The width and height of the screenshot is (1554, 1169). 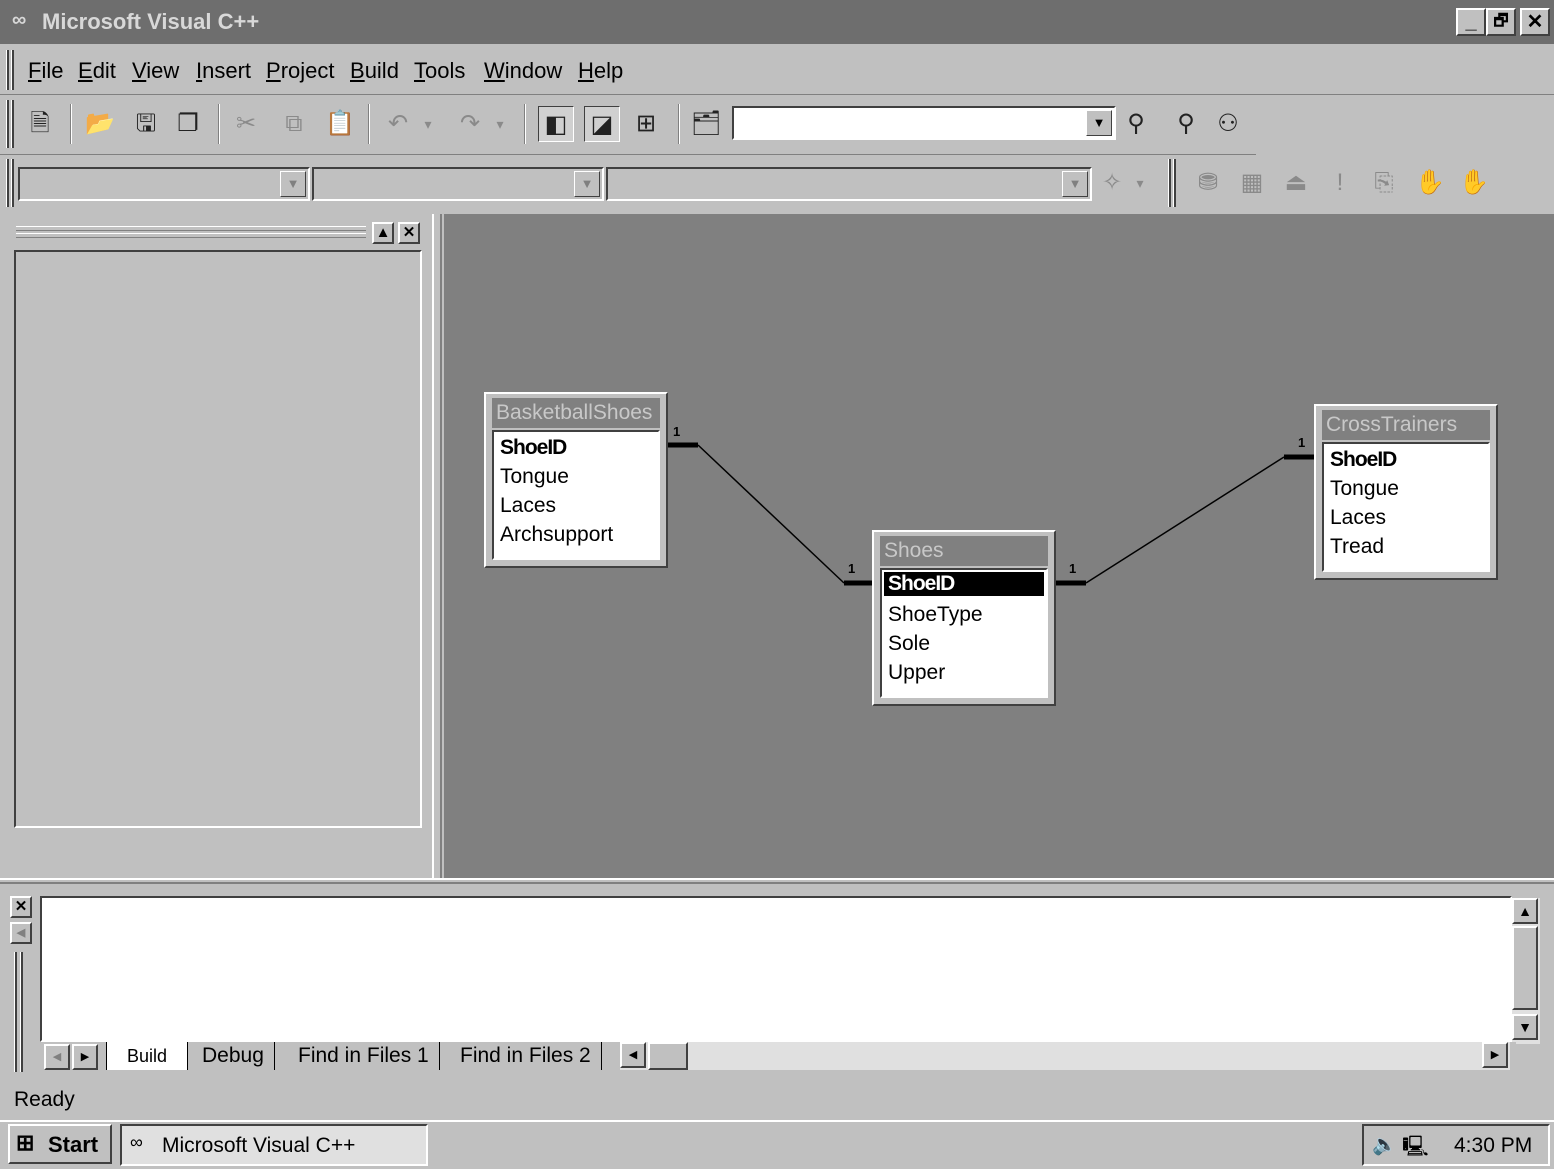 I want to click on scroll-thumb, so click(x=1525, y=968).